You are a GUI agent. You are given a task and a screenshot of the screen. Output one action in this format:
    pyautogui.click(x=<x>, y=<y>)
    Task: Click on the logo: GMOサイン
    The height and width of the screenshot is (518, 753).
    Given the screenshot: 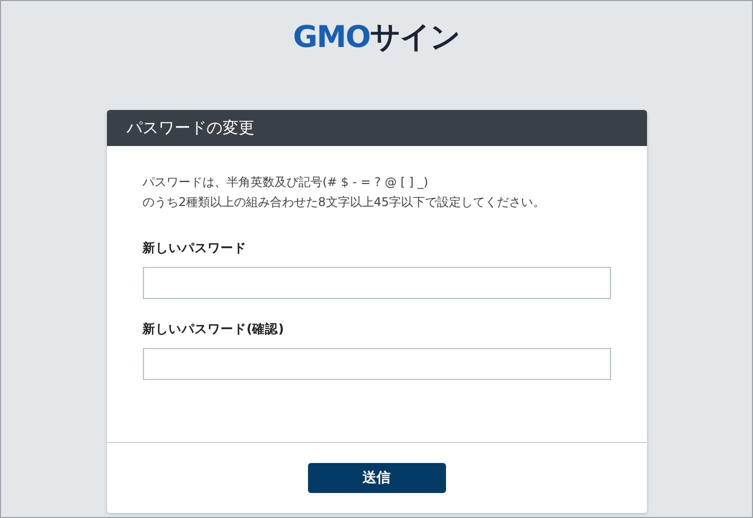 What is the action you would take?
    pyautogui.click(x=376, y=38)
    